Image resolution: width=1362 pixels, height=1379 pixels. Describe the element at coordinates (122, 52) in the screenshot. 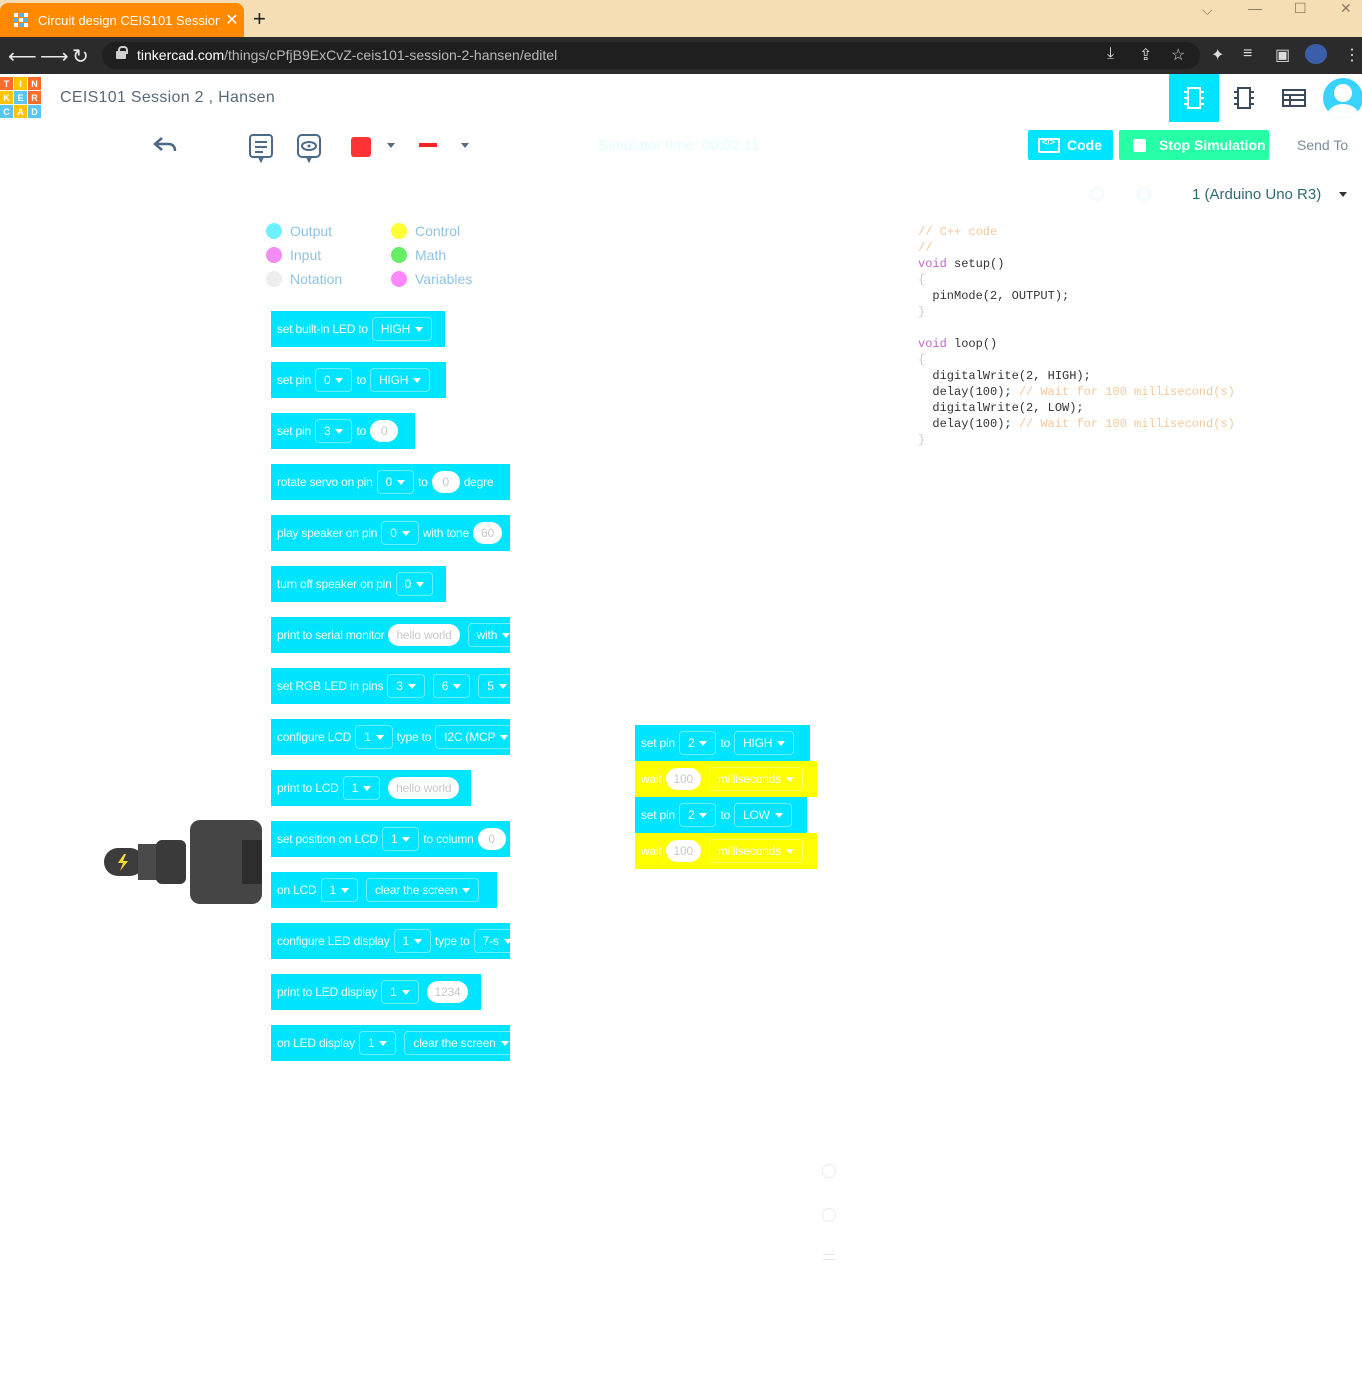

I see `lock-icon` at that location.